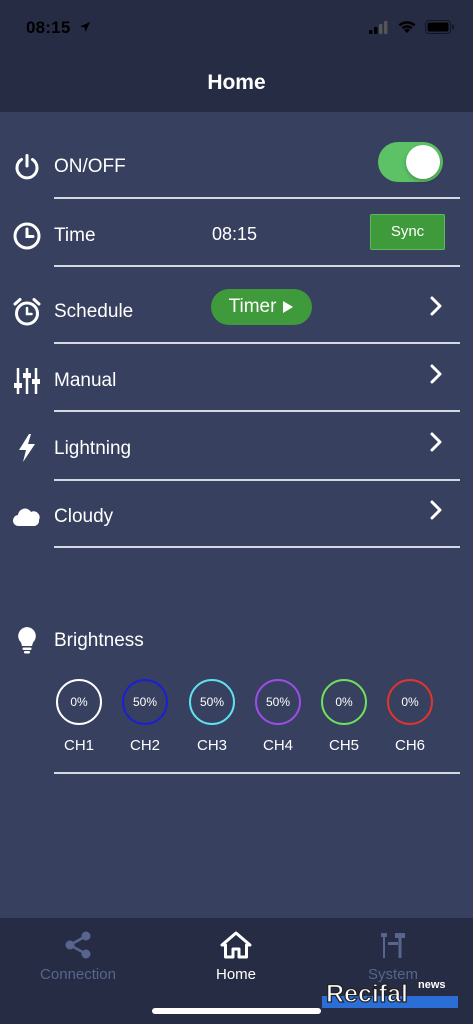  I want to click on current-time-value: 08:15, so click(235, 234).